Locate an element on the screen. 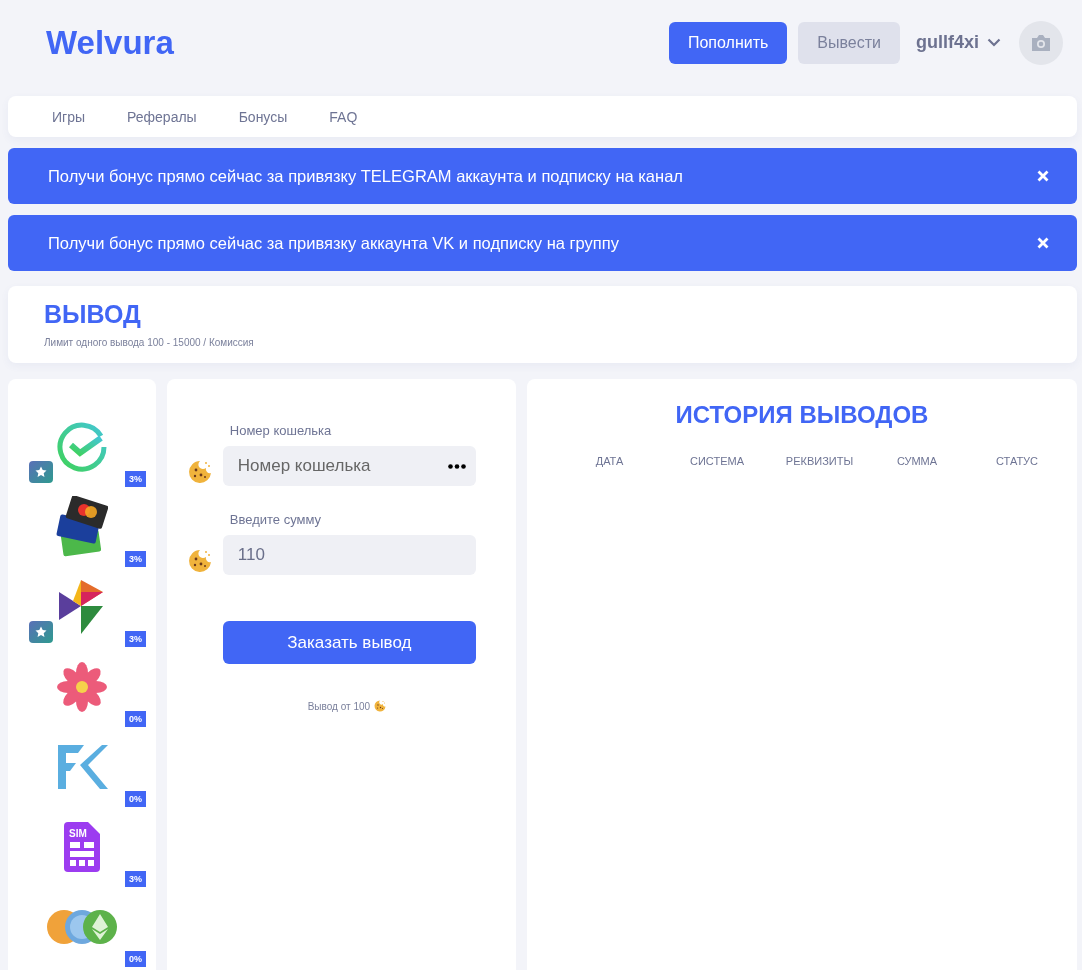  logo: Welvura is located at coordinates (357, 42).